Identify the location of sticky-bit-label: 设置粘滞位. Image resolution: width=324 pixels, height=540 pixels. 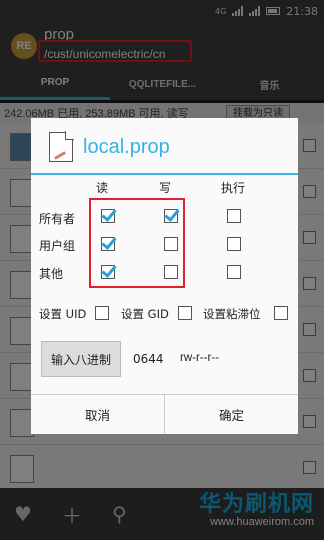
(232, 314).